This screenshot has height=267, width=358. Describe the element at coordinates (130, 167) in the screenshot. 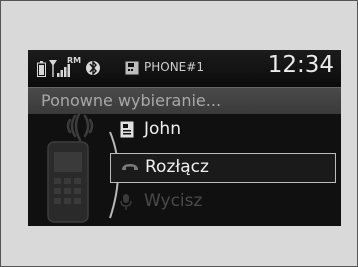

I see `hang-up-icon` at that location.